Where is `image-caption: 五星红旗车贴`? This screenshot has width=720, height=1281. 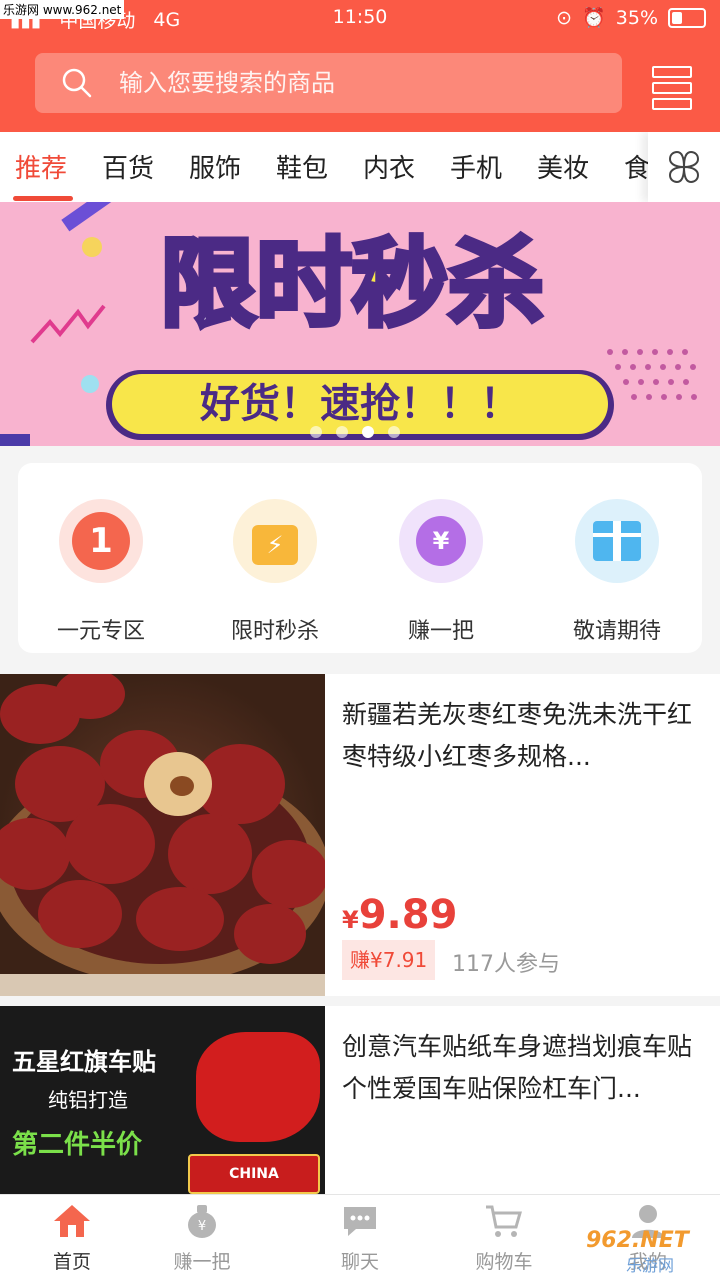
image-caption: 五星红旗车贴 is located at coordinates (84, 1062).